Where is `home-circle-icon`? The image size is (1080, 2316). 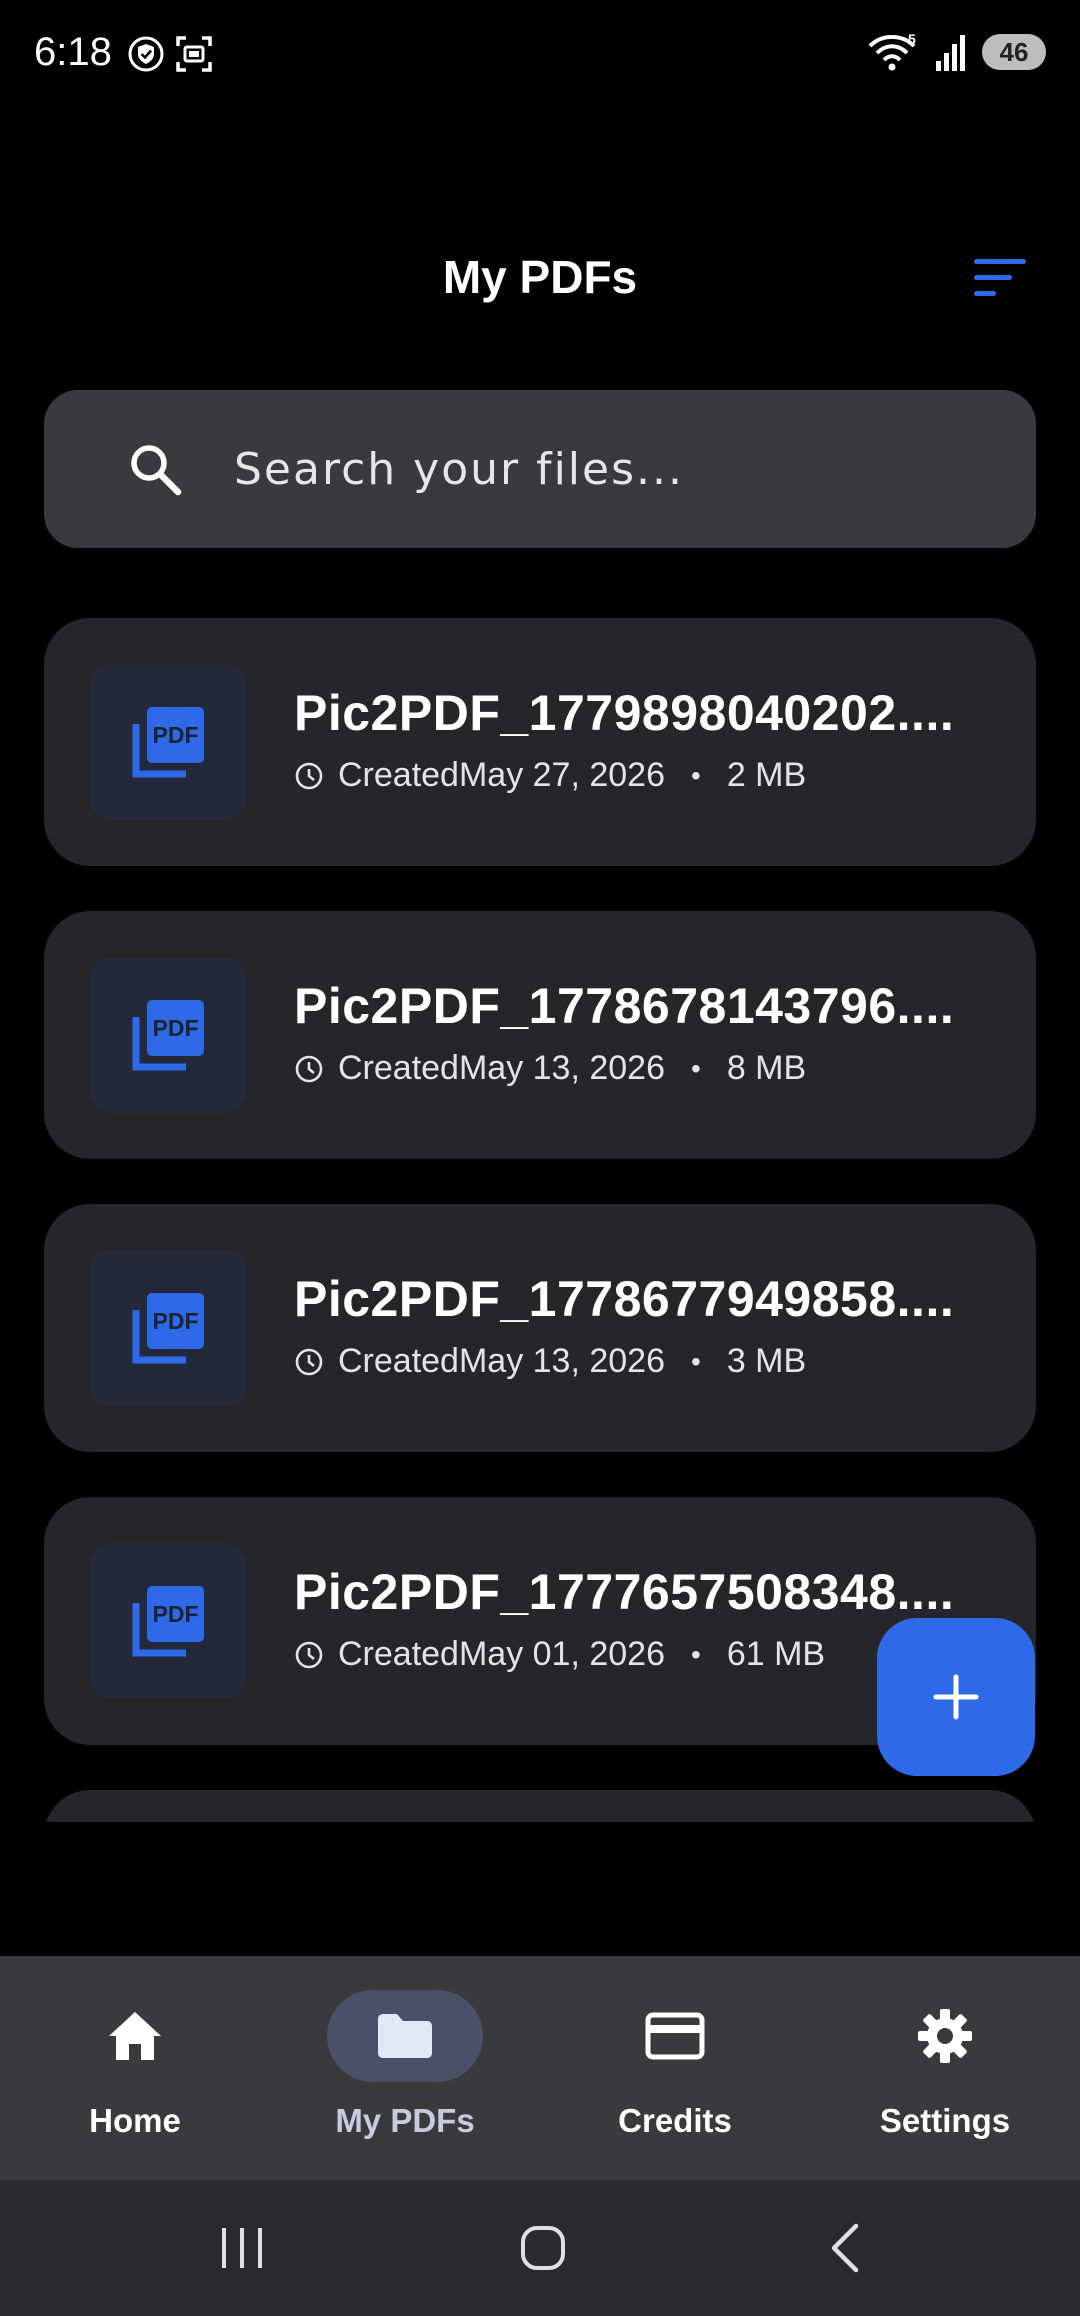 home-circle-icon is located at coordinates (543, 2248).